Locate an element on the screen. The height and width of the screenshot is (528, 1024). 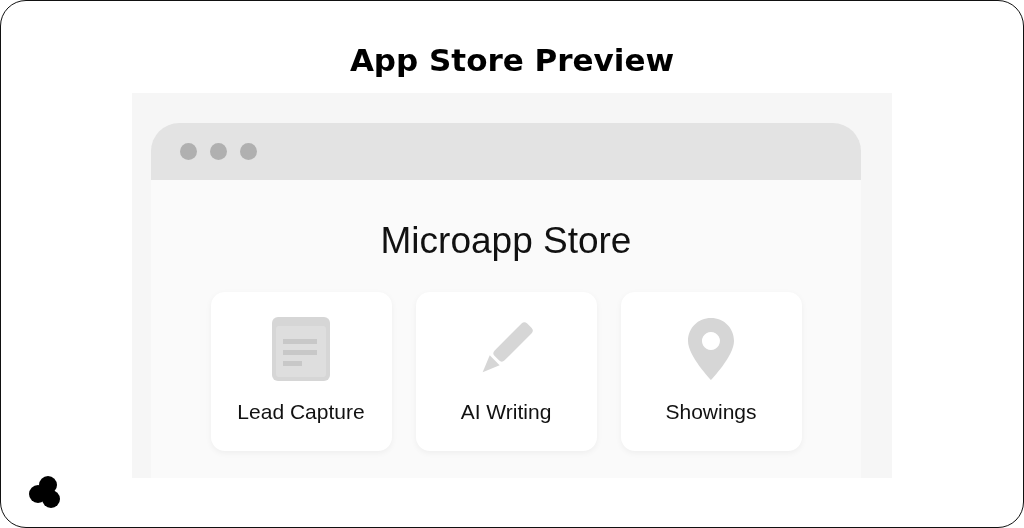
app-card: Showings is located at coordinates (711, 371).